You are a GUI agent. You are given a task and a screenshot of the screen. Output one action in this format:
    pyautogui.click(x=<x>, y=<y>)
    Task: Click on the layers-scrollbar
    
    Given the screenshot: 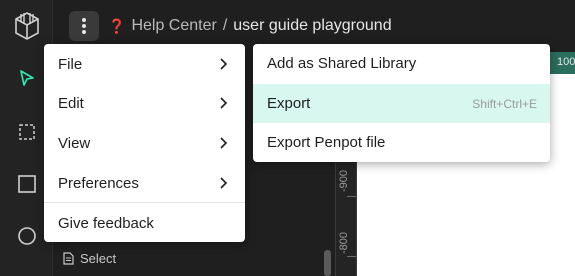 What is the action you would take?
    pyautogui.click(x=327, y=263)
    